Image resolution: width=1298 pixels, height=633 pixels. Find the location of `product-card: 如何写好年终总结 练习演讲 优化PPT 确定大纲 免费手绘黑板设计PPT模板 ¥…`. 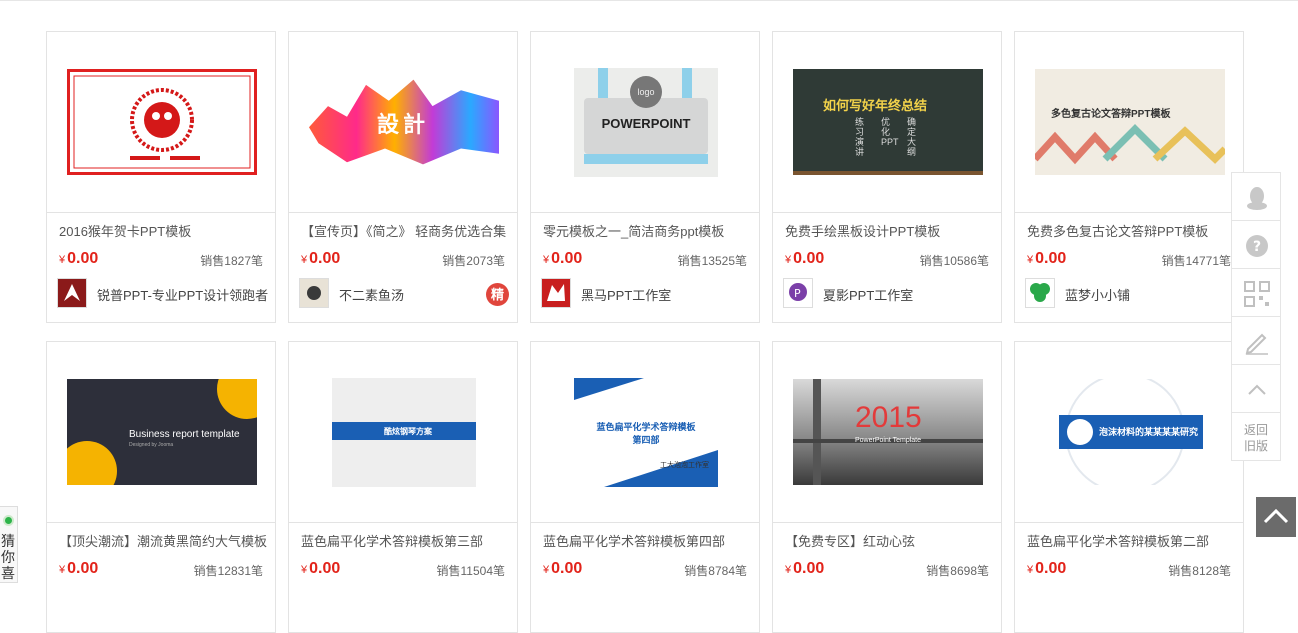

product-card: 如何写好年终总结 练习演讲 优化PPT 确定大纲 免费手绘黑板设计PPT模板 ¥… is located at coordinates (887, 177).